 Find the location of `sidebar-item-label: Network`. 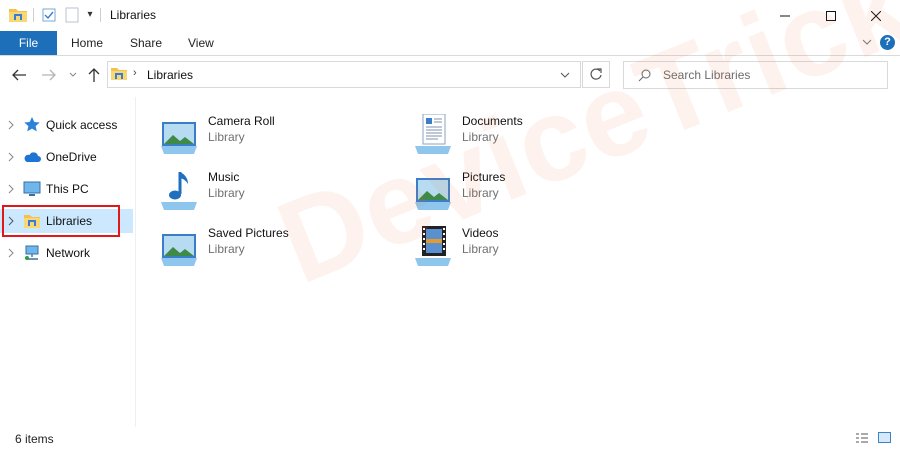

sidebar-item-label: Network is located at coordinates (68, 253).